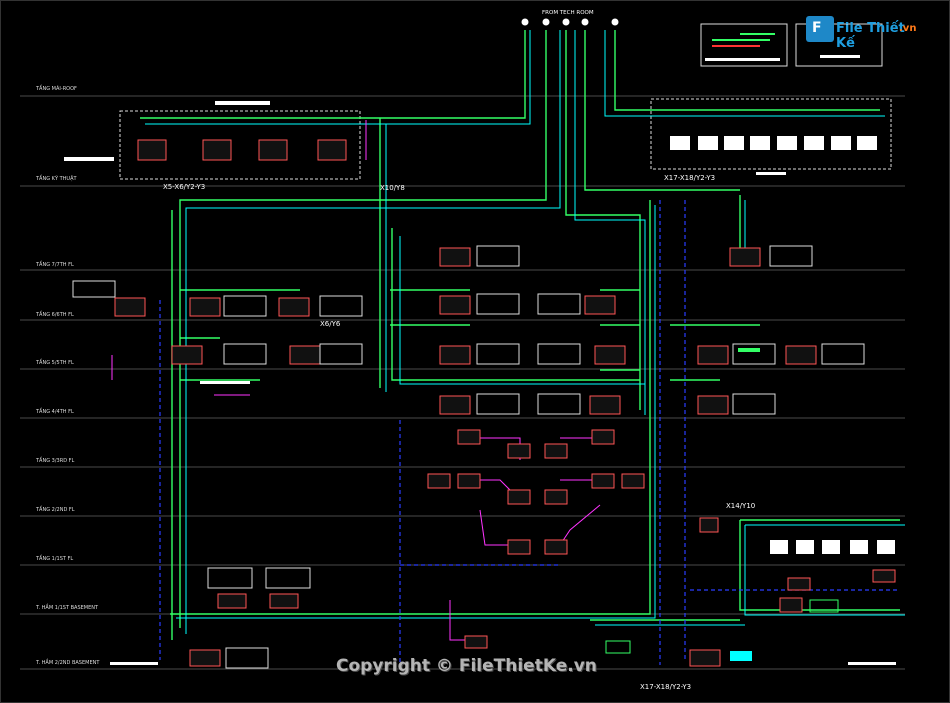 This screenshot has width=950, height=703. I want to click on copyright-watermark: Copyright © FileThietKe.vn, so click(466, 666).